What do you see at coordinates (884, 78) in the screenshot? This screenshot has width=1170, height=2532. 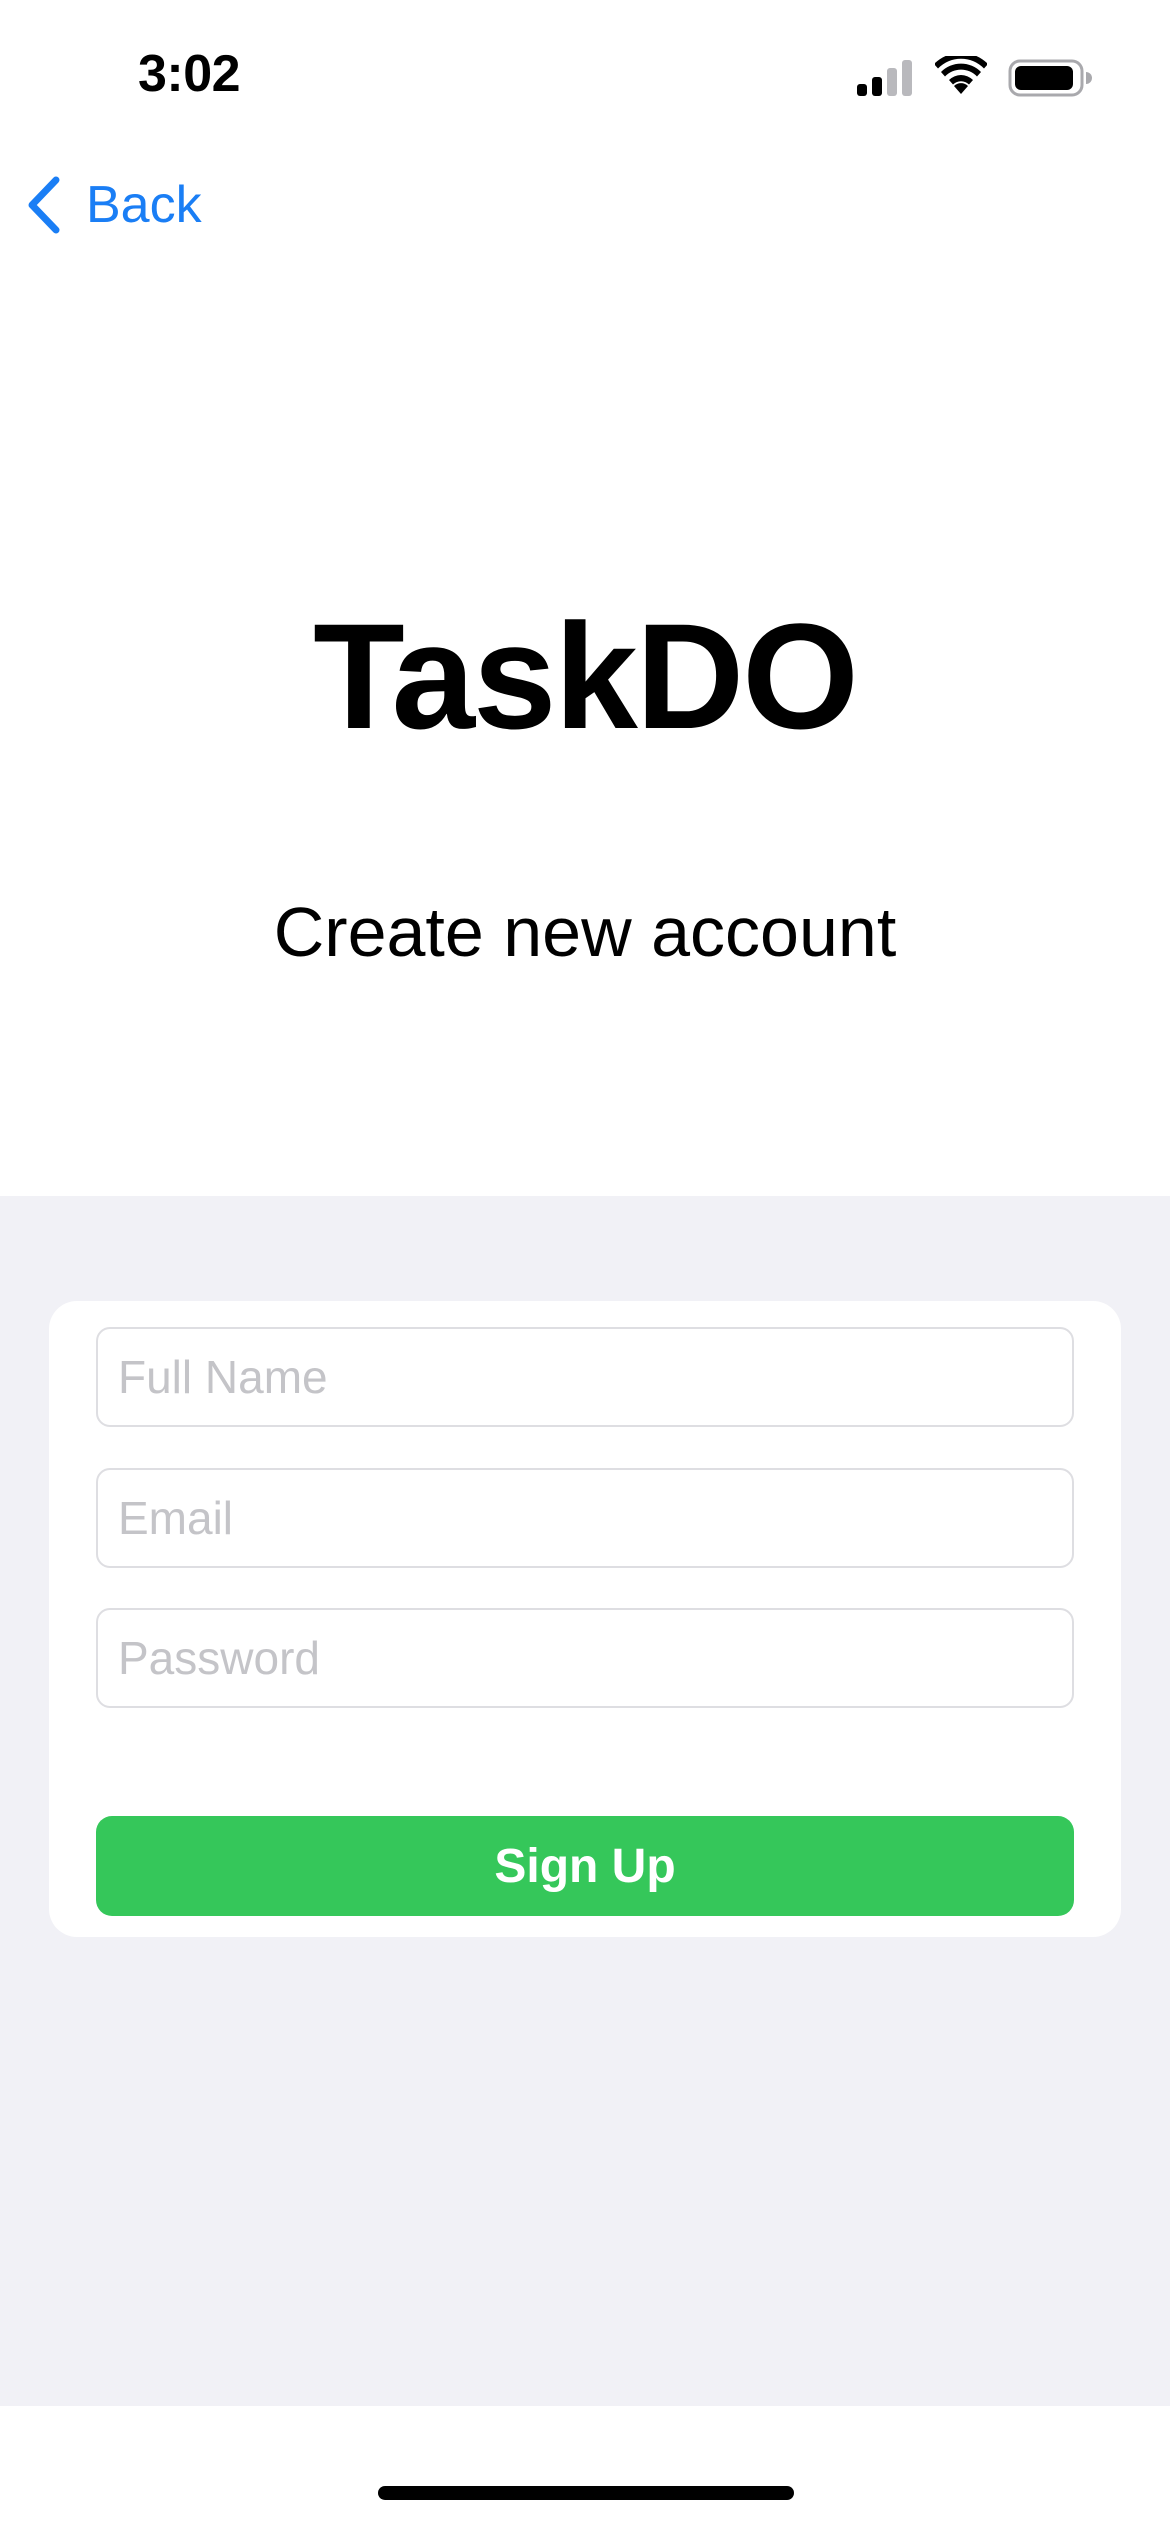 I see `cellular-signal-icon` at bounding box center [884, 78].